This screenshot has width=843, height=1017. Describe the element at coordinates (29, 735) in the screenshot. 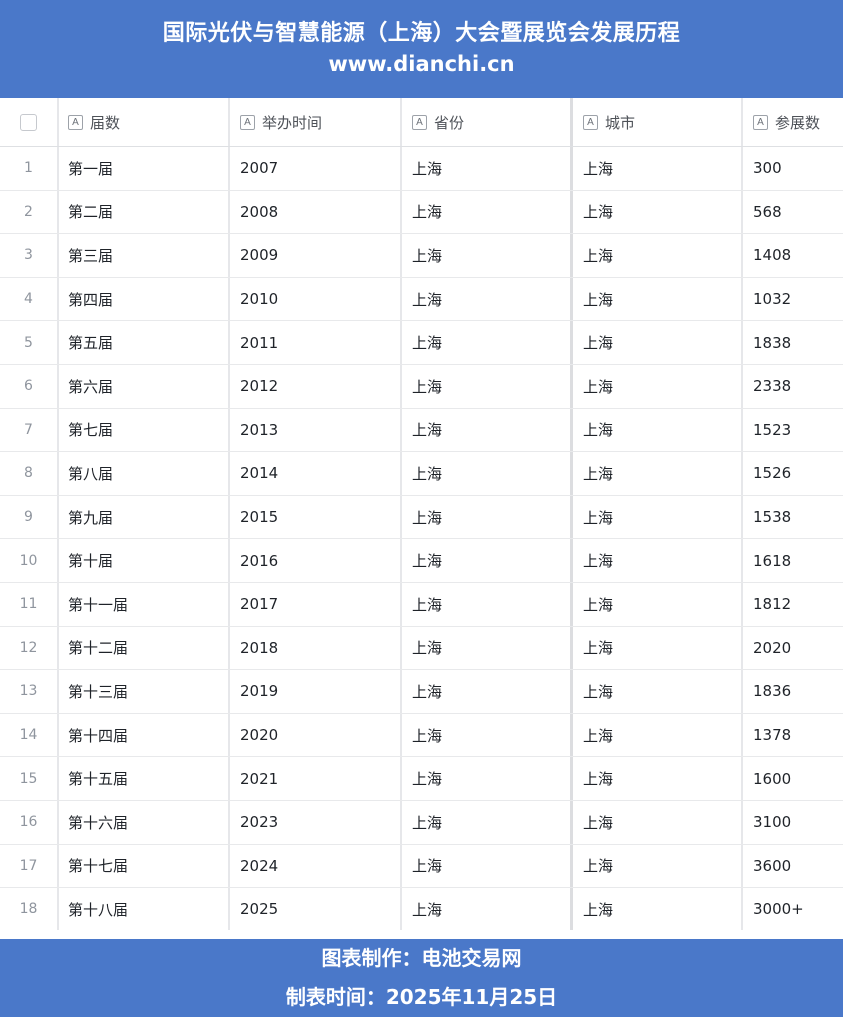

I see `row-number-cell: 14` at that location.